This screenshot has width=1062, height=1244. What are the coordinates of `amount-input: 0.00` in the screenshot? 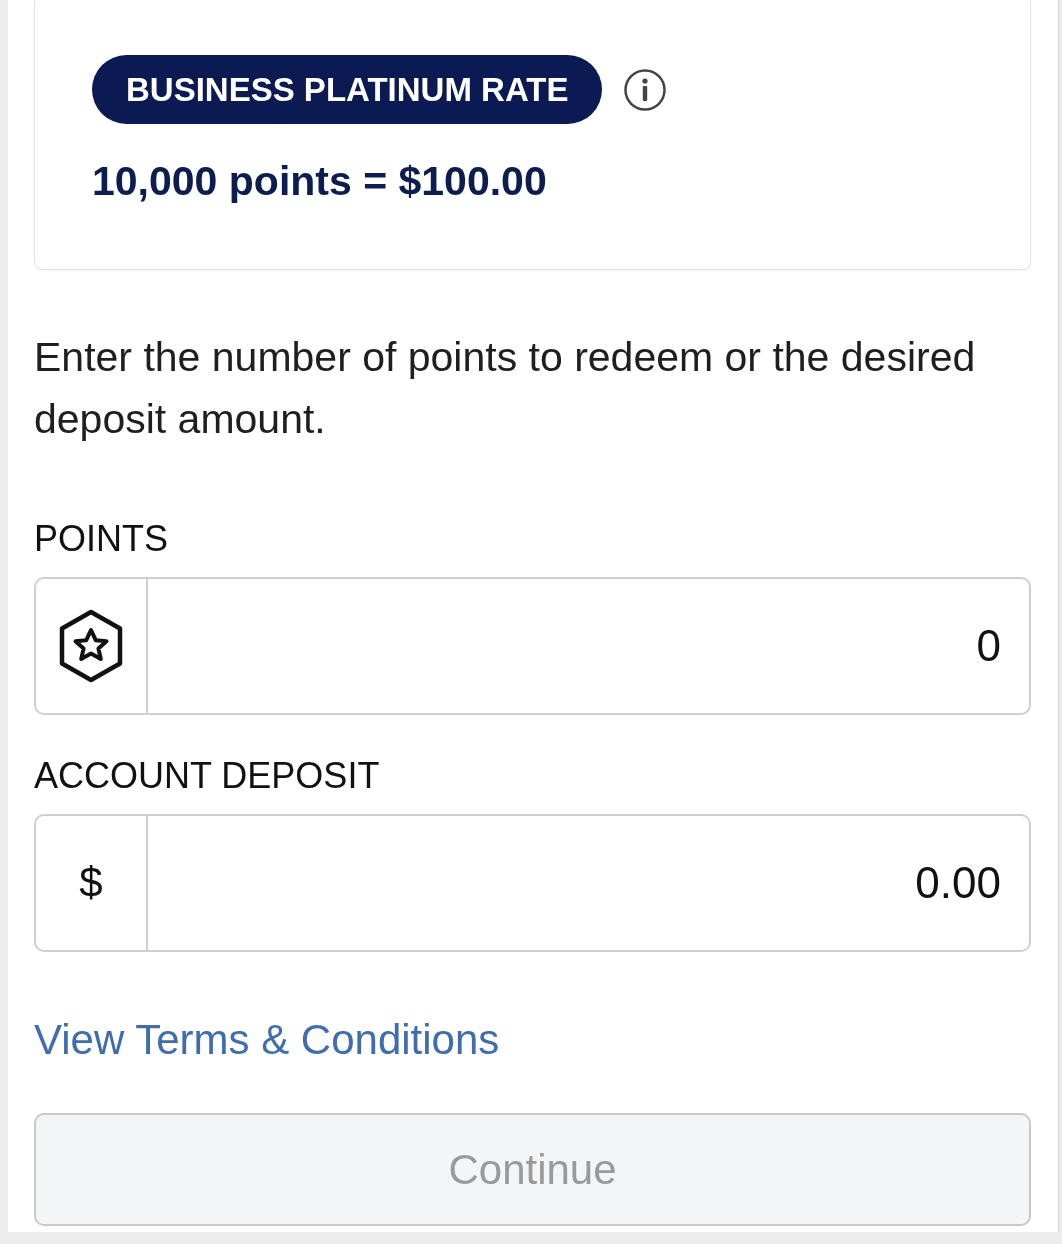 It's located at (589, 883).